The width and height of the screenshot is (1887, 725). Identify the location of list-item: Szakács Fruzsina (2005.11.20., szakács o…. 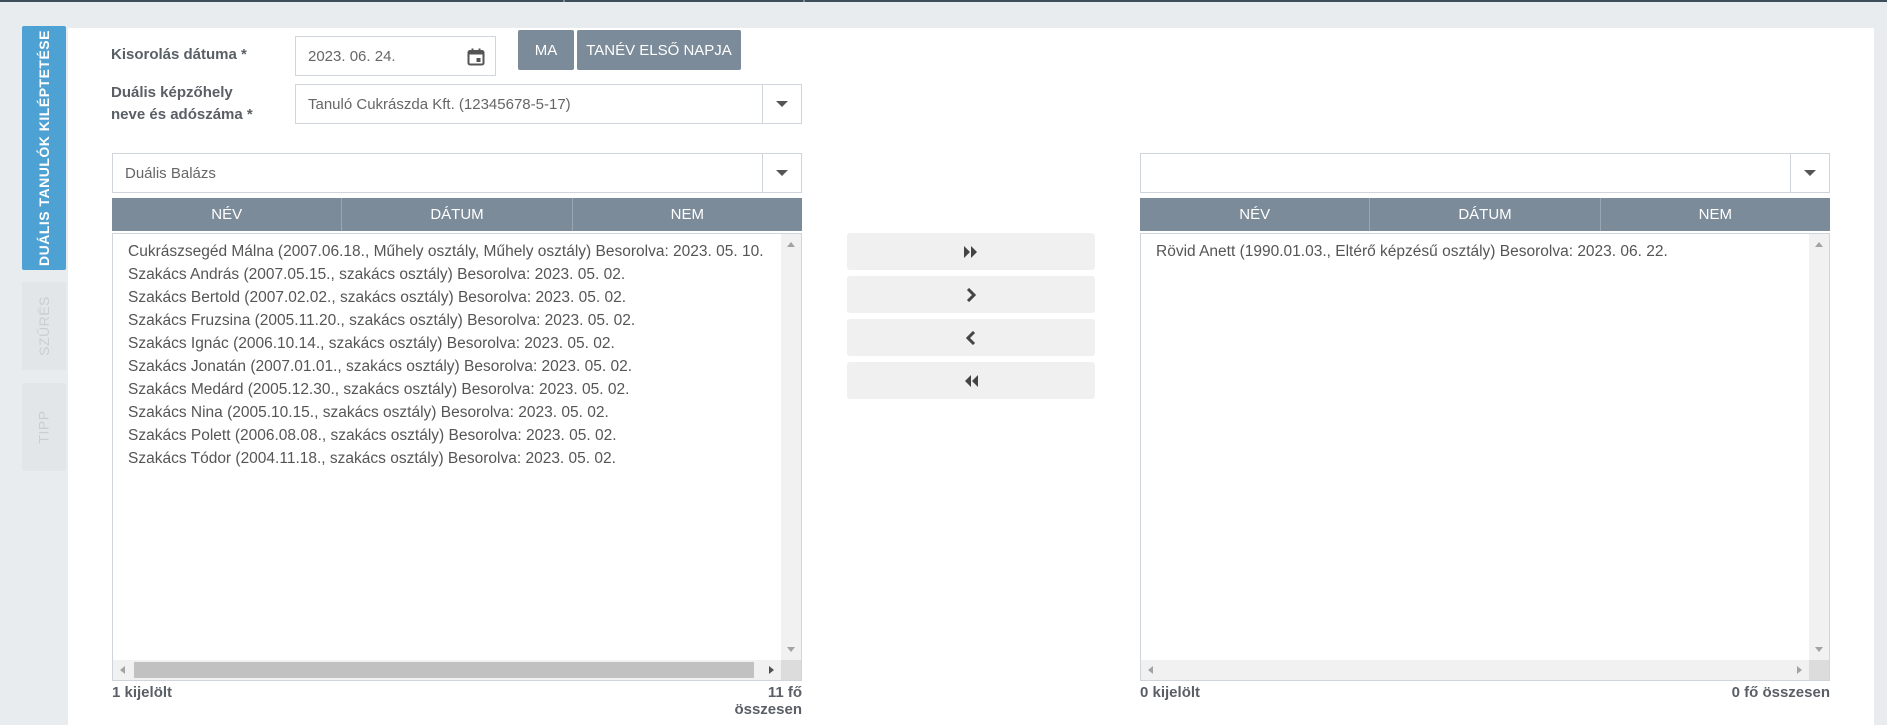
(452, 320).